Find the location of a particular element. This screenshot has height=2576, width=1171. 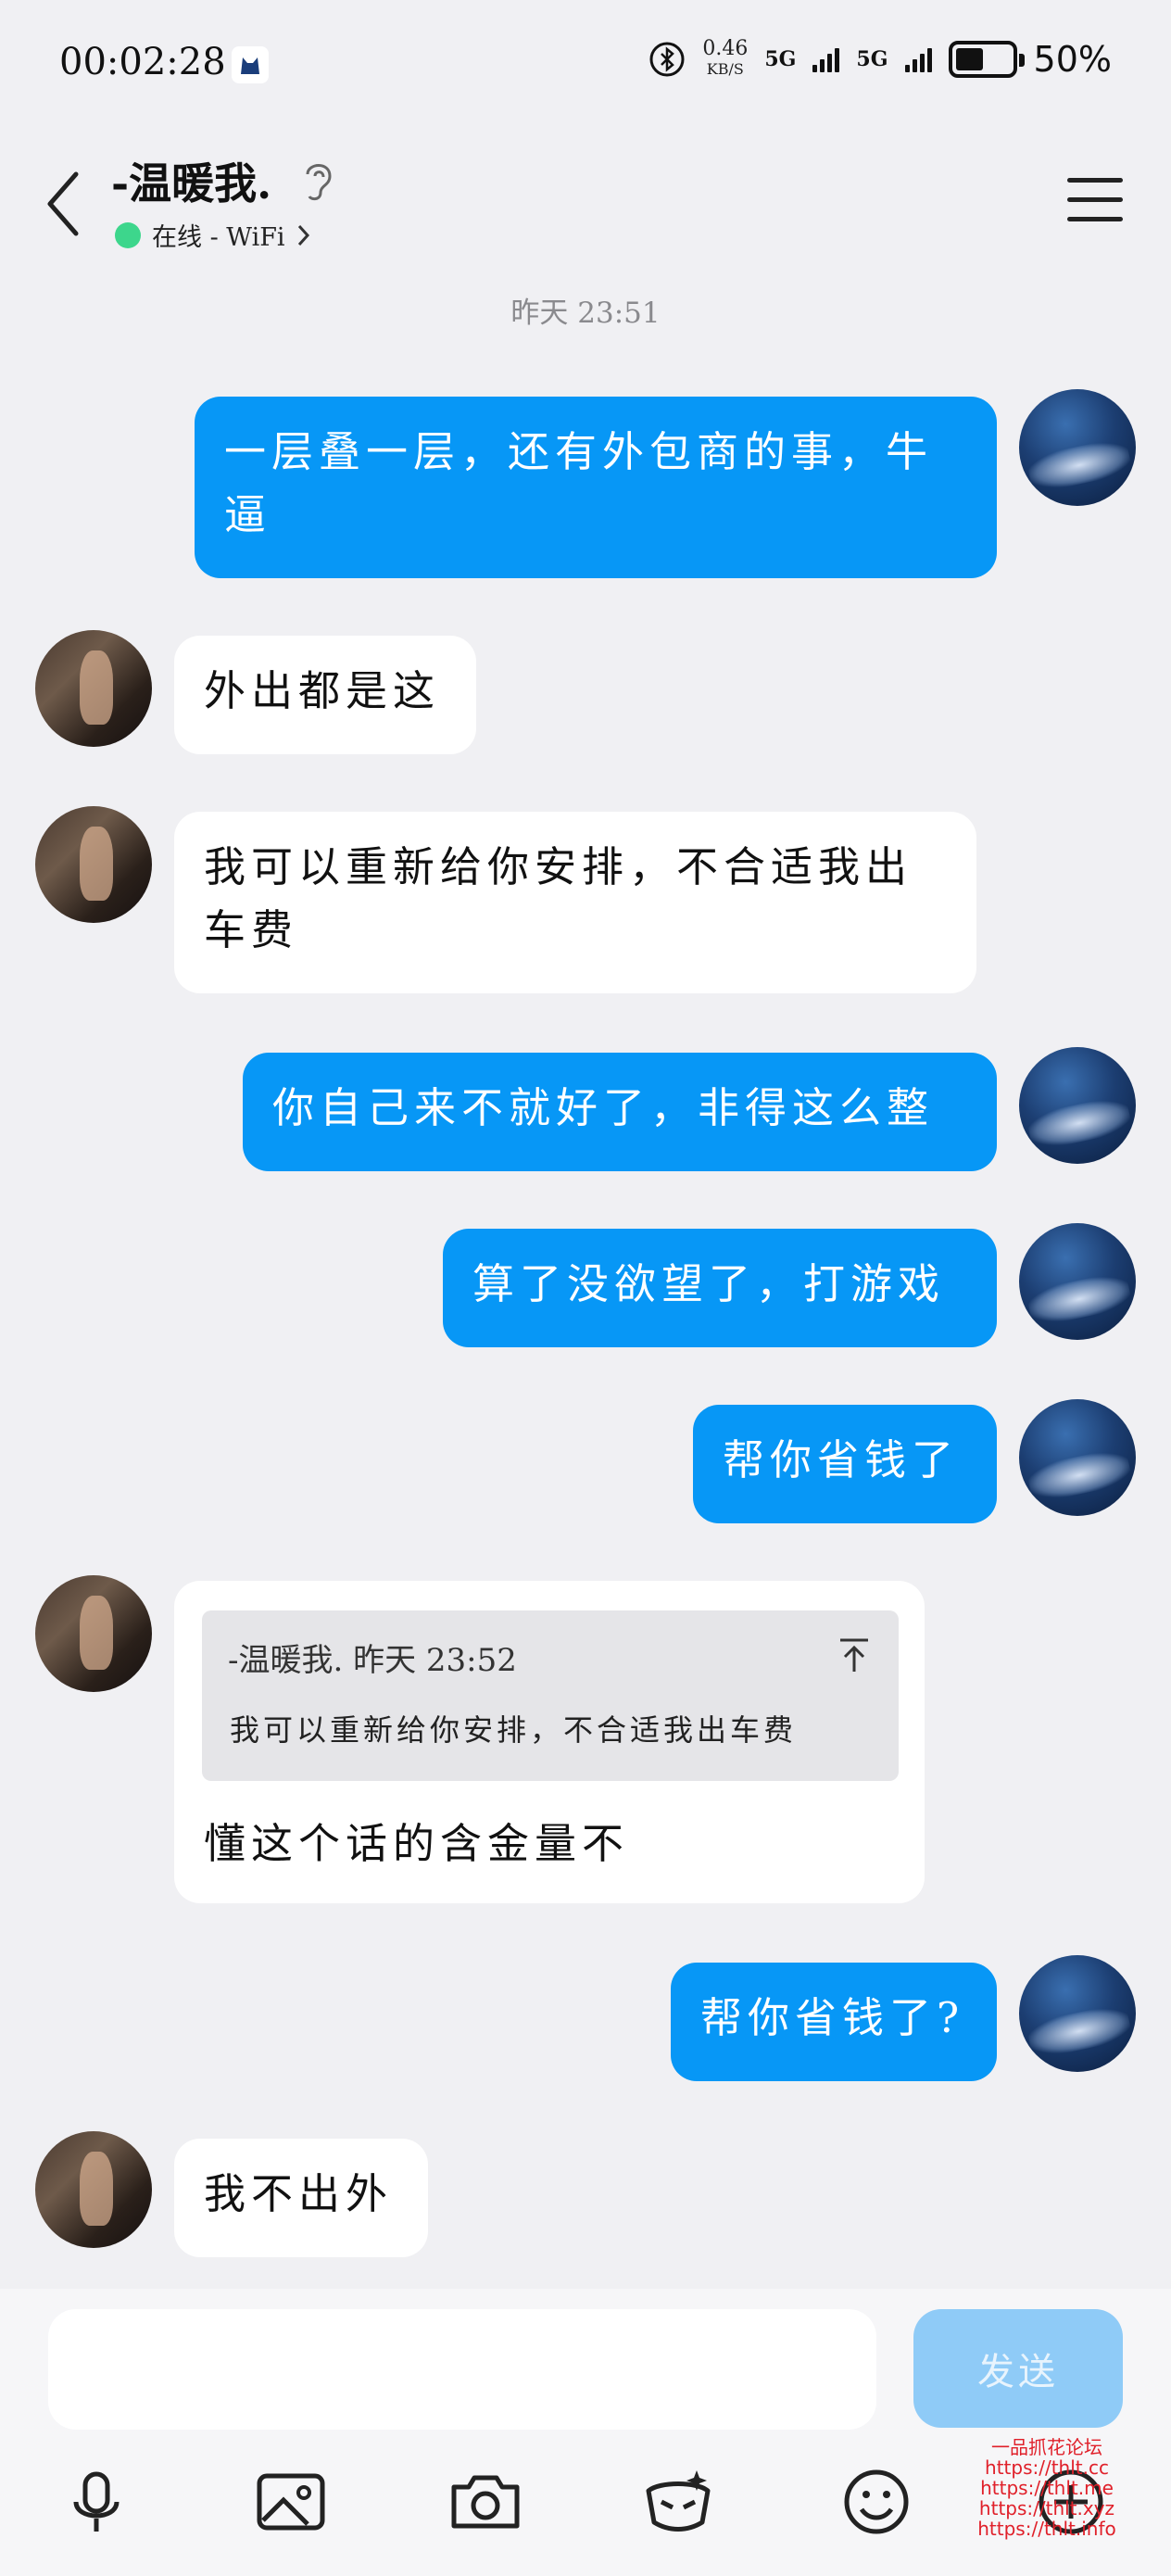

watermark-line: https://thlt.me is located at coordinates (1047, 2488).